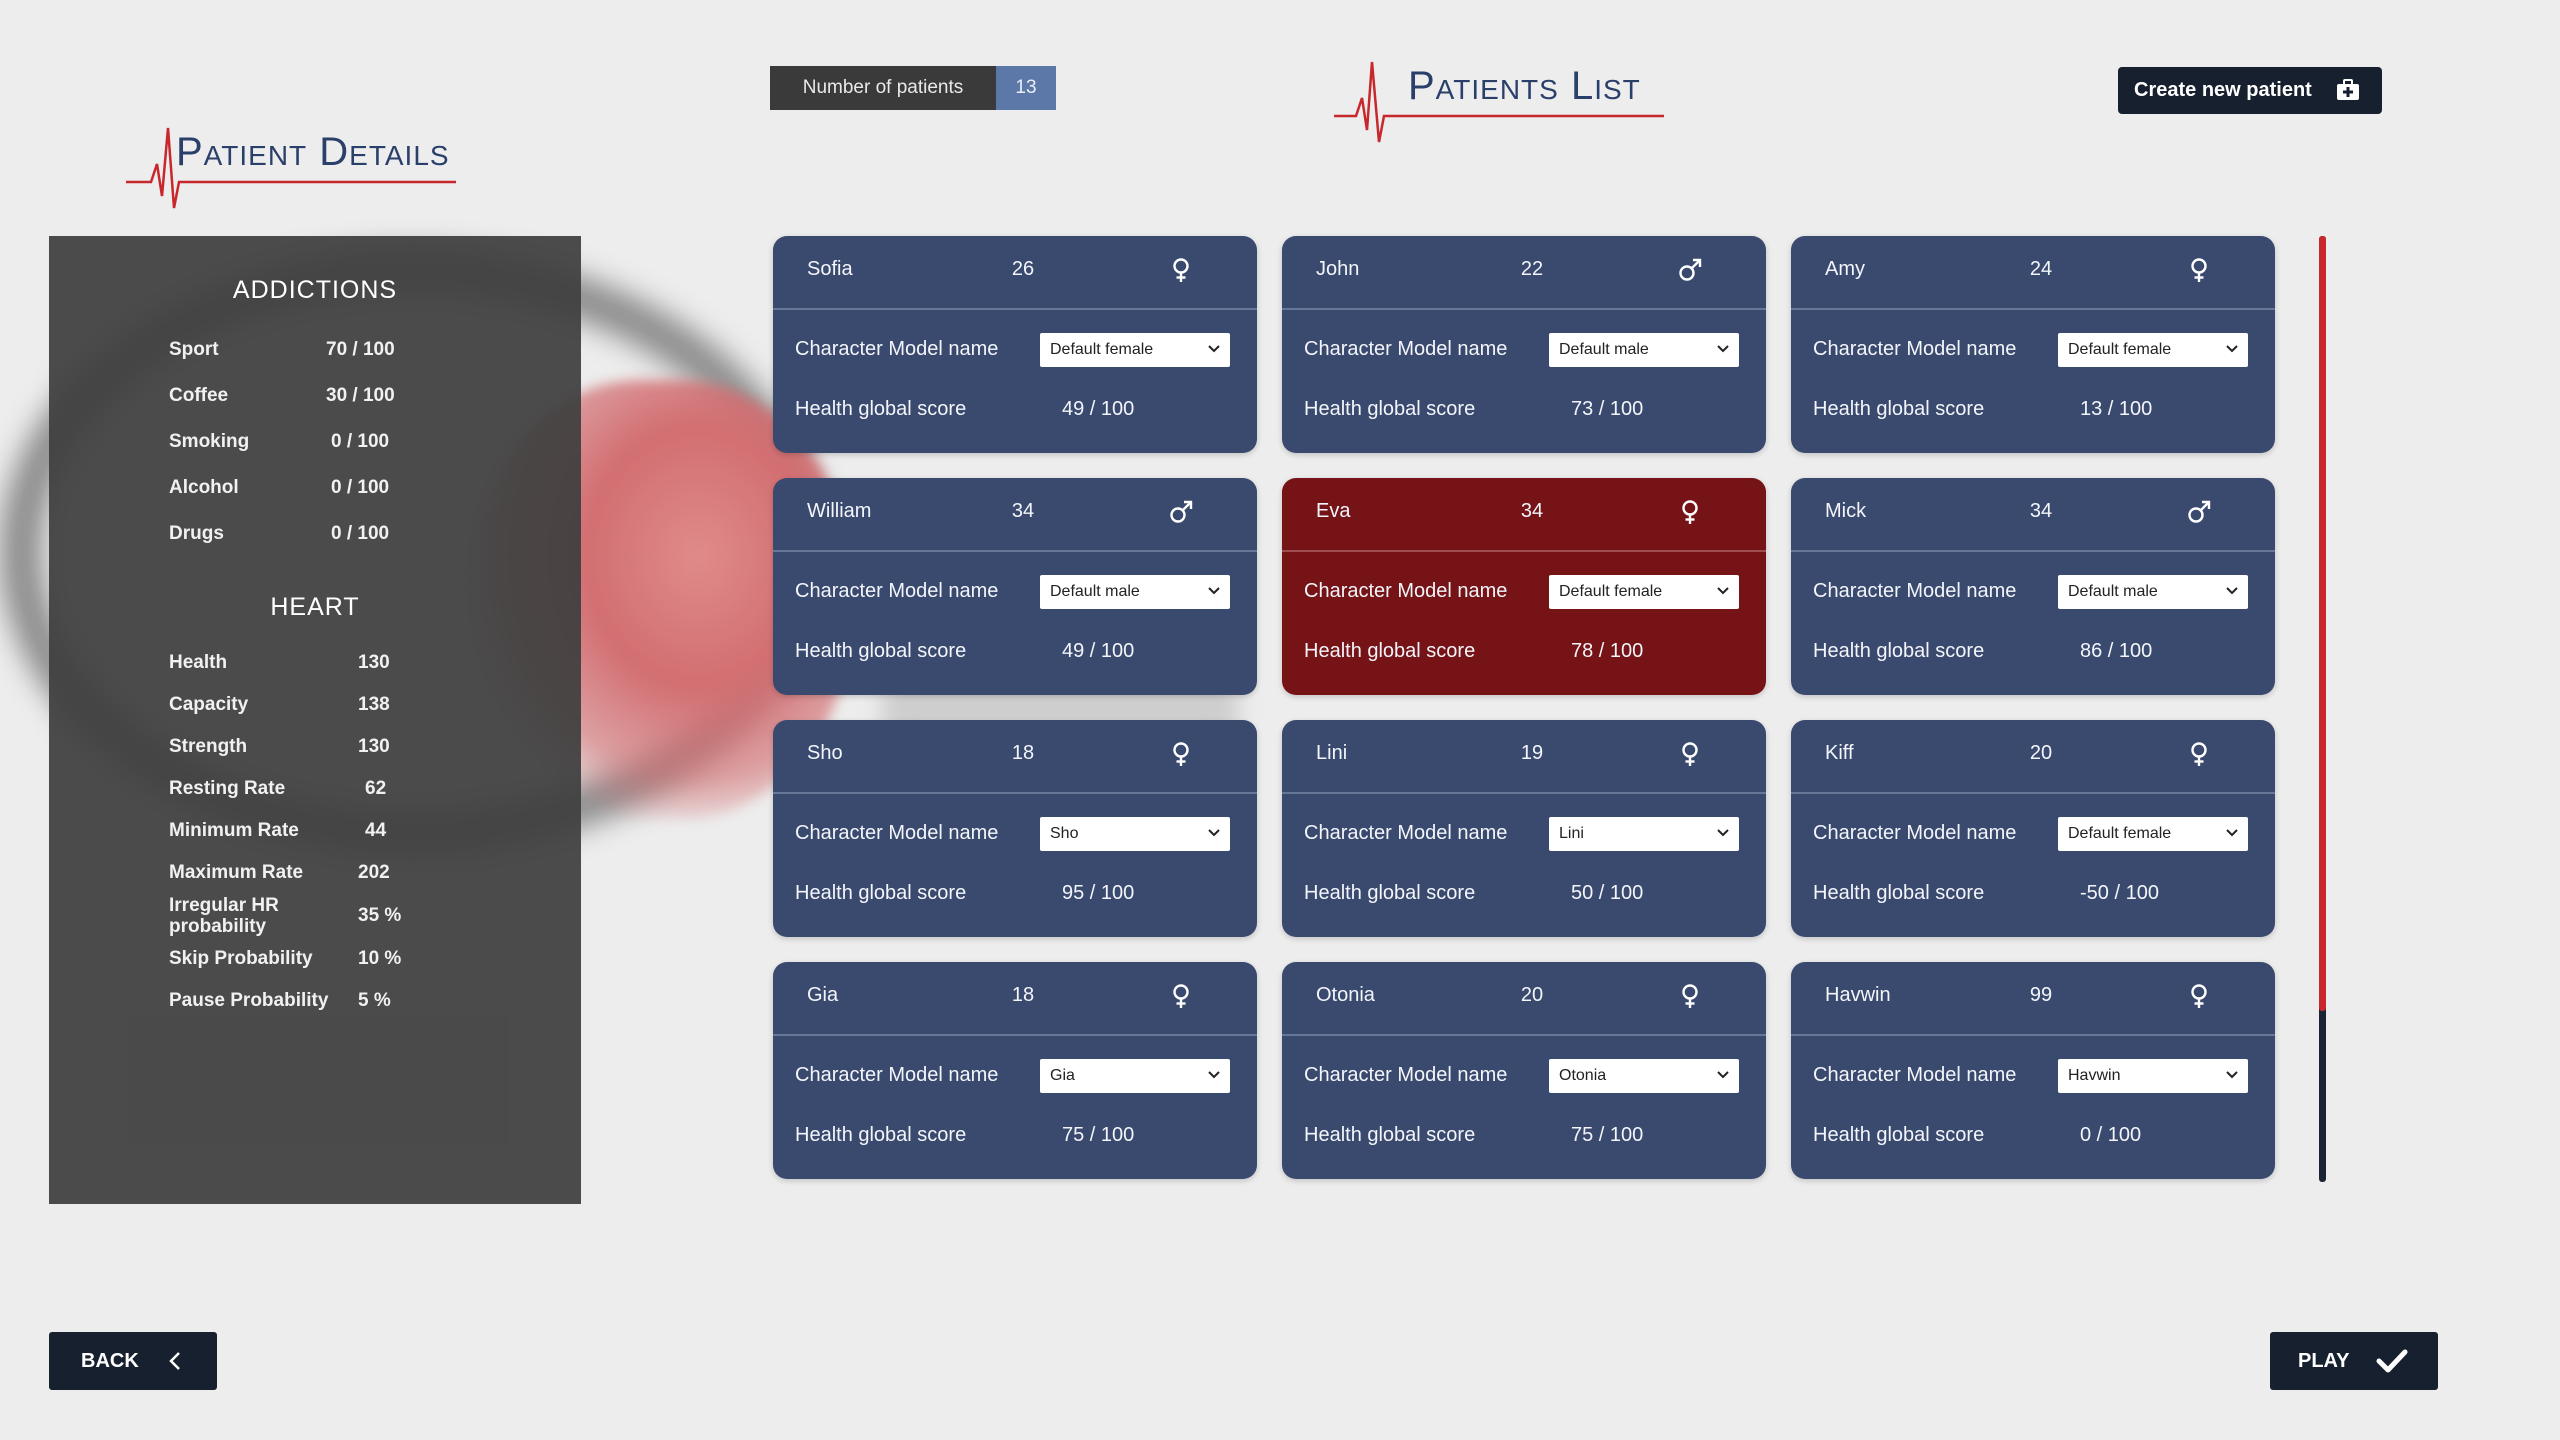  I want to click on patient-age: 99, so click(2041, 995).